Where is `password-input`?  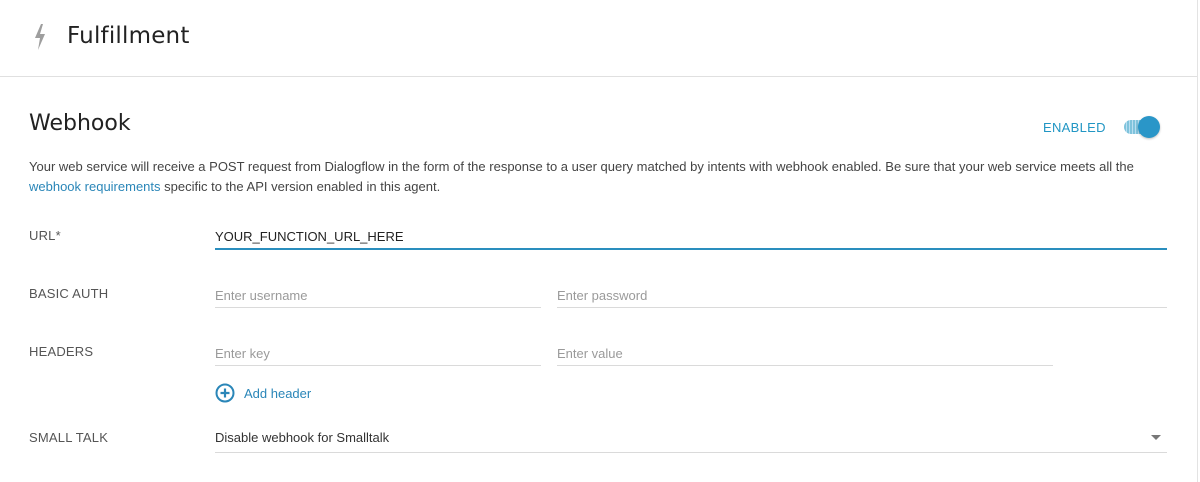
password-input is located at coordinates (862, 295).